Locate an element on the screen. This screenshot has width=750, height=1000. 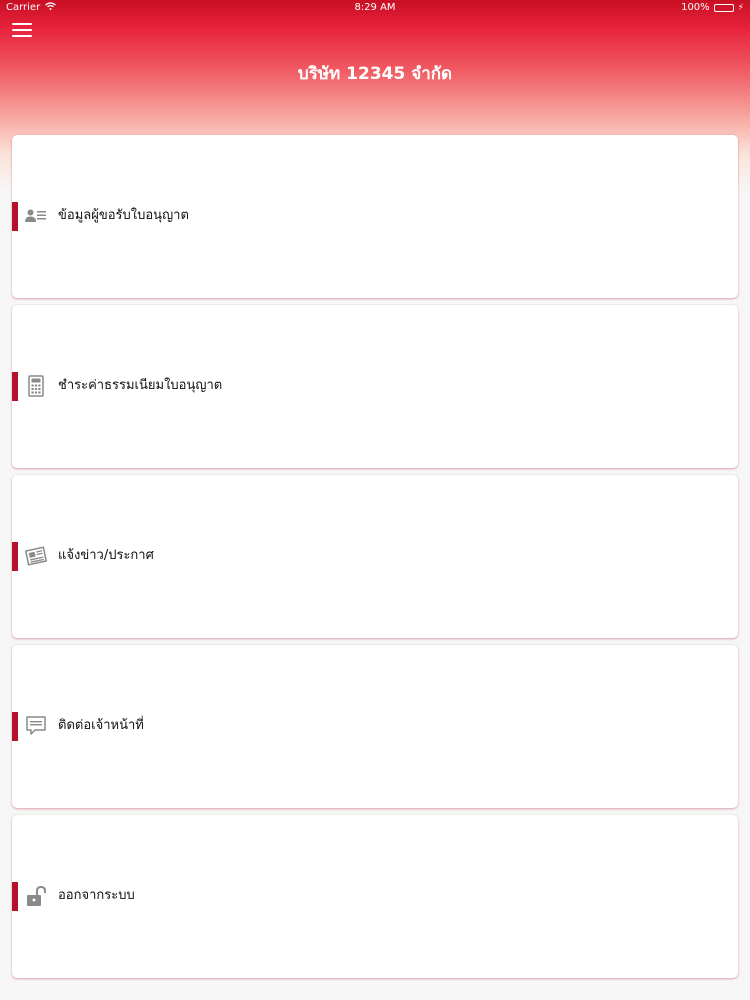
hamburger-menu-button is located at coordinates (22, 30).